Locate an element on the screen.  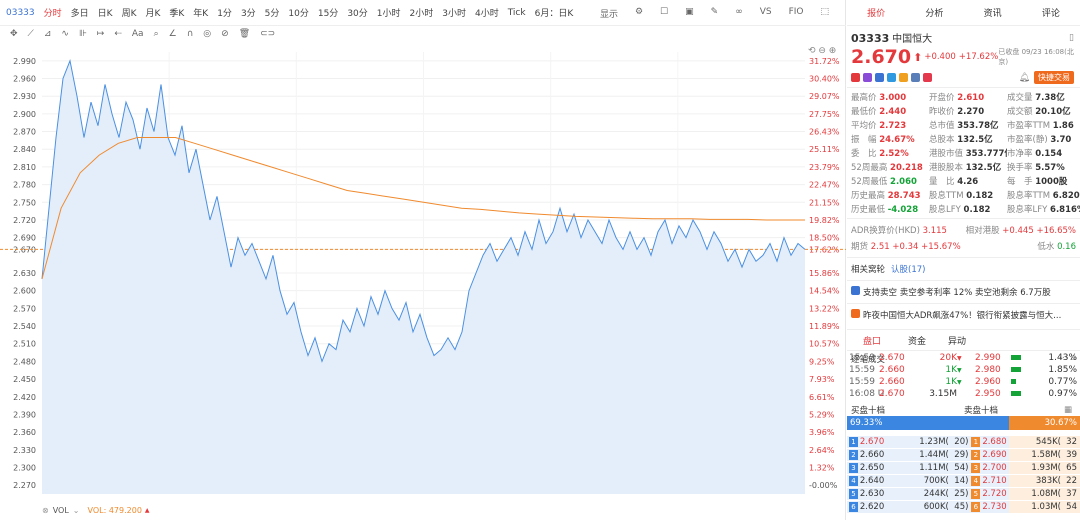
ask-level: 6 is located at coordinates (976, 507).